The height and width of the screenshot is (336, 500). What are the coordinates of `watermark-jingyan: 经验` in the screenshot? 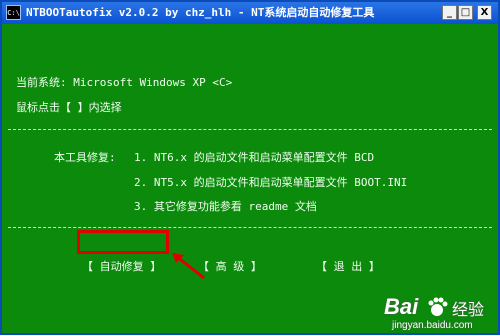 It's located at (468, 309).